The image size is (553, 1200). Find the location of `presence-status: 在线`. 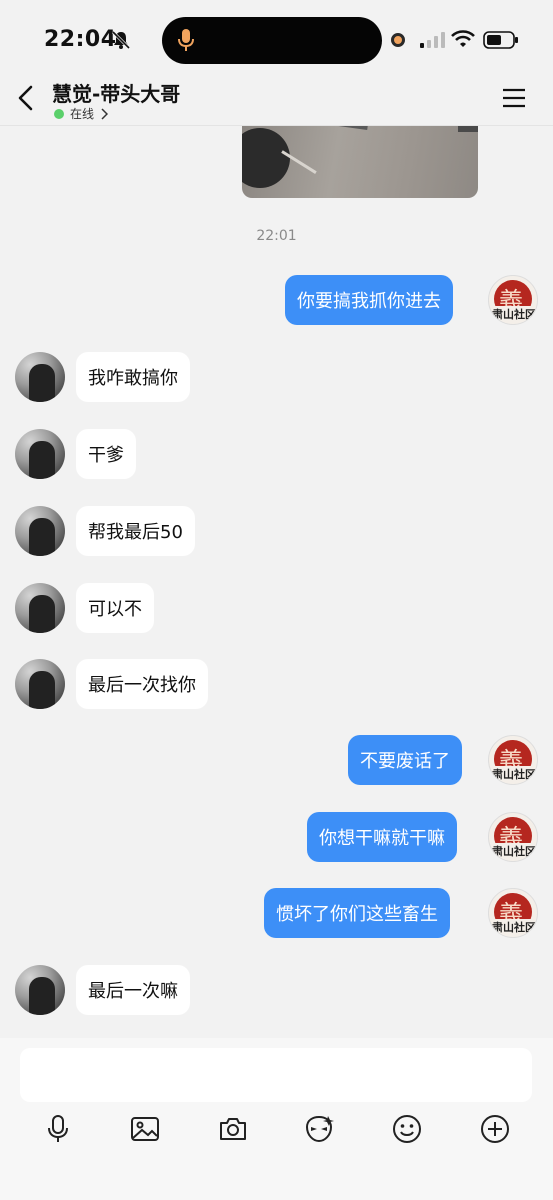

presence-status: 在线 is located at coordinates (81, 113).